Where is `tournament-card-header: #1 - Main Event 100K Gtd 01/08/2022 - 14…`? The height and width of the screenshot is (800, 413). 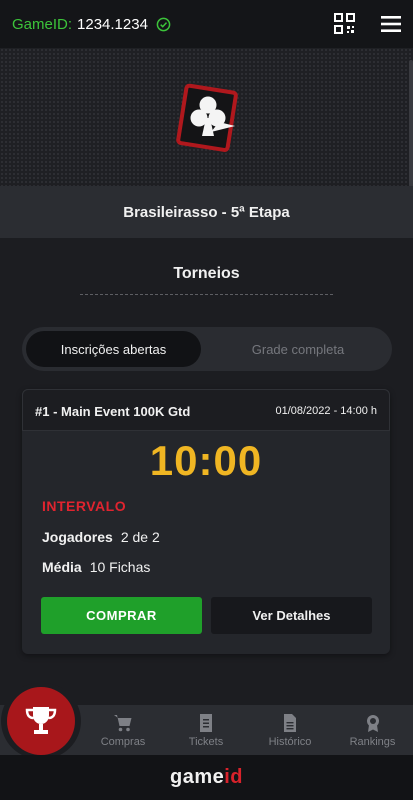
tournament-card-header: #1 - Main Event 100K Gtd 01/08/2022 - 14… is located at coordinates (206, 410).